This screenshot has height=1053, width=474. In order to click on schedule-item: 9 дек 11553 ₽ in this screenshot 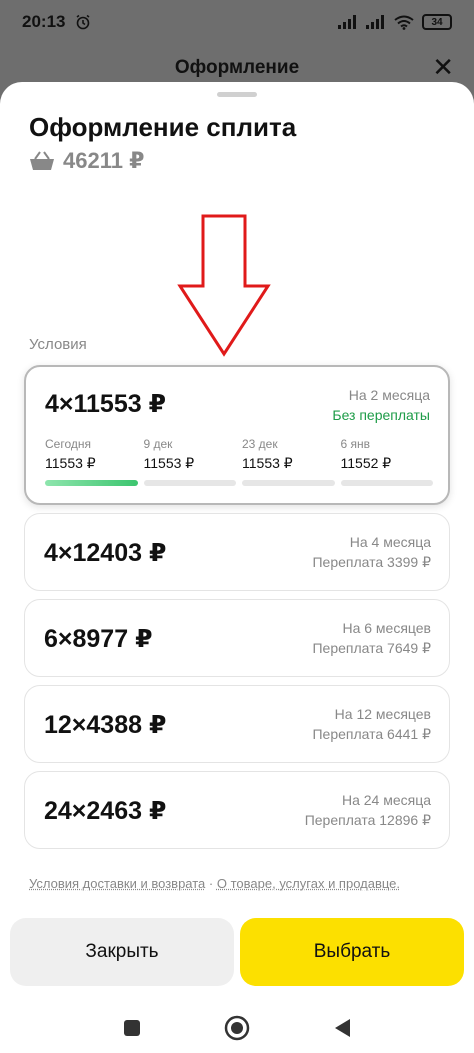, I will do `click(189, 461)`.